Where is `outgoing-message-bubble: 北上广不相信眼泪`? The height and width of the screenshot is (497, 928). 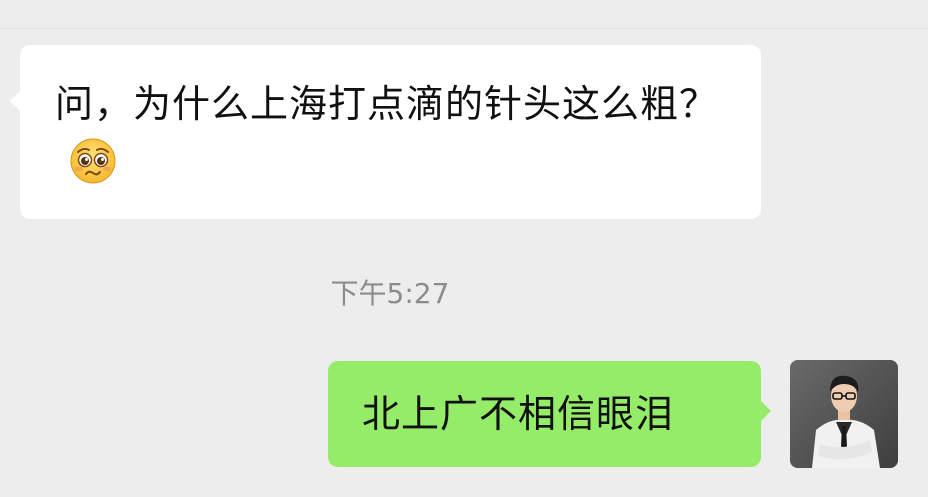
outgoing-message-bubble: 北上广不相信眼泪 is located at coordinates (549, 414).